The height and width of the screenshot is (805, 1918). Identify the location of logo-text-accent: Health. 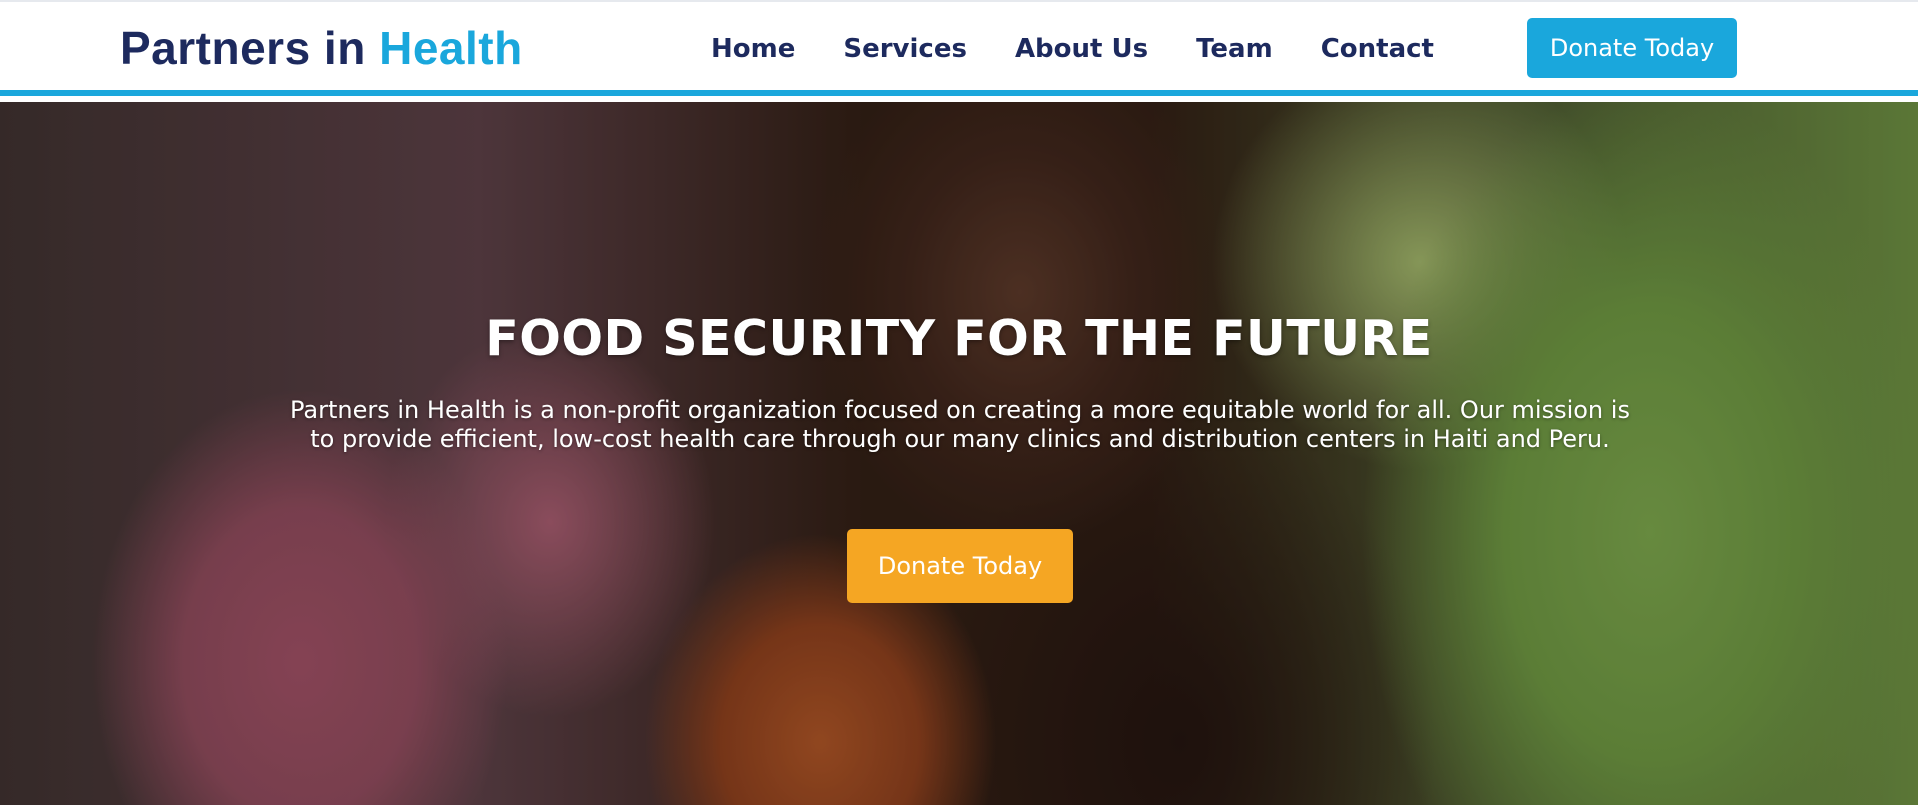
(451, 48).